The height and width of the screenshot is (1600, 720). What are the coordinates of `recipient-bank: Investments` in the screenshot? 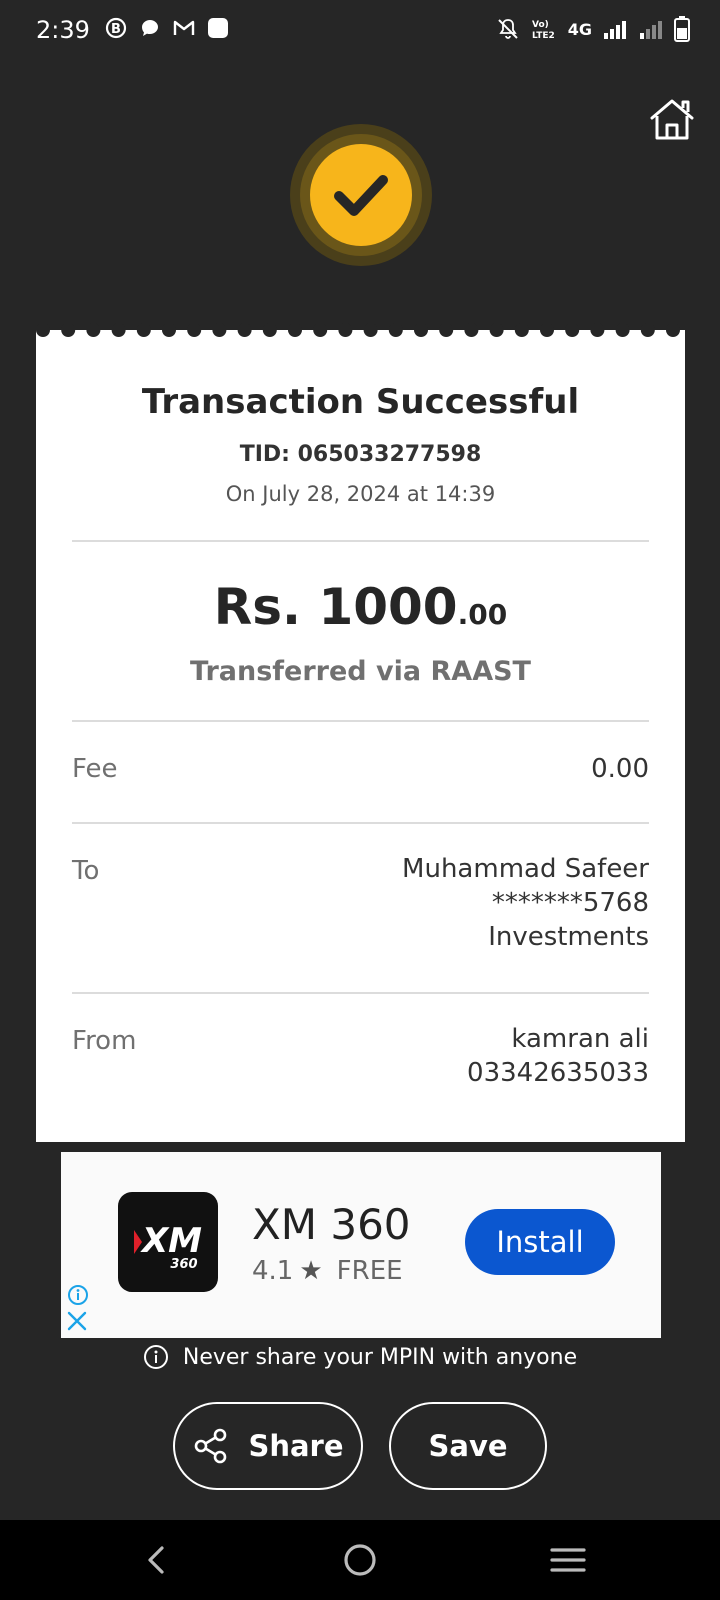 It's located at (568, 937).